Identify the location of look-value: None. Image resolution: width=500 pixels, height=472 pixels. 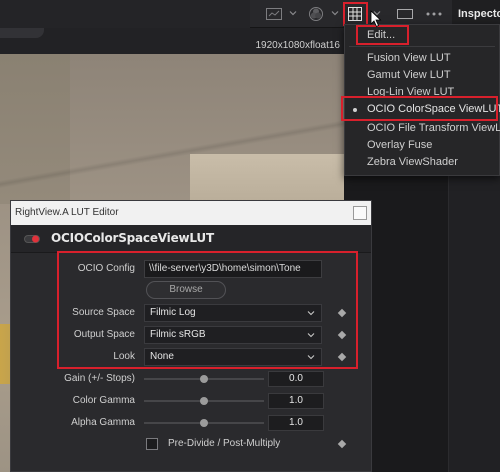
(162, 356).